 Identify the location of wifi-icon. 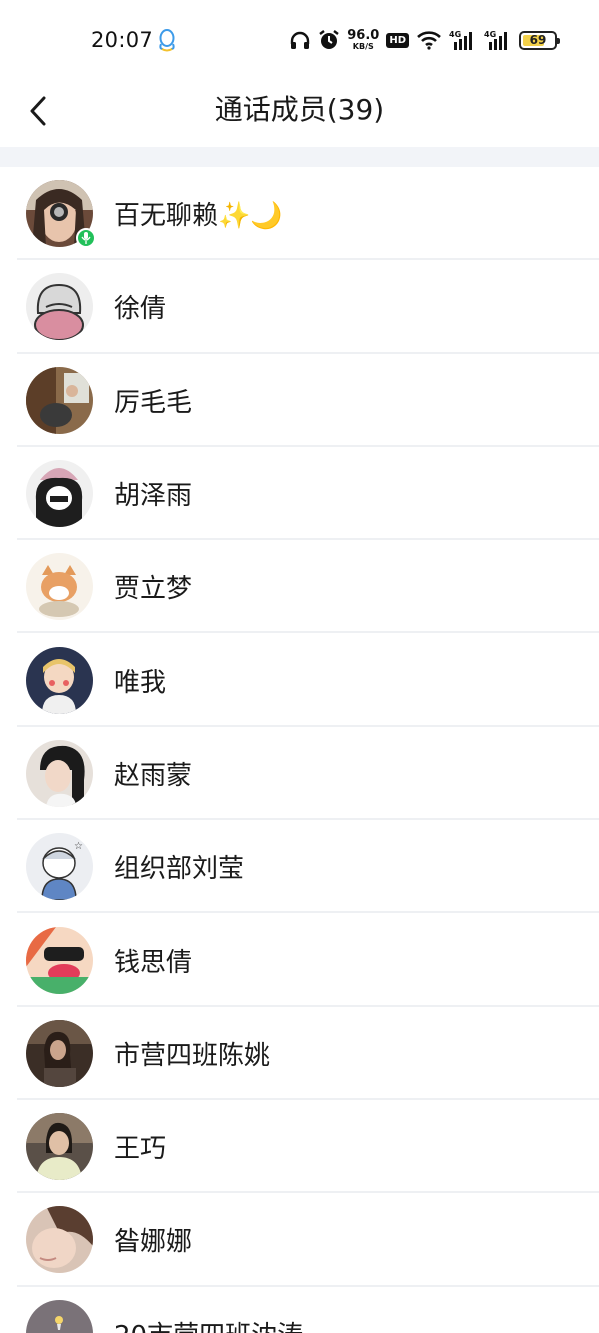
(429, 40).